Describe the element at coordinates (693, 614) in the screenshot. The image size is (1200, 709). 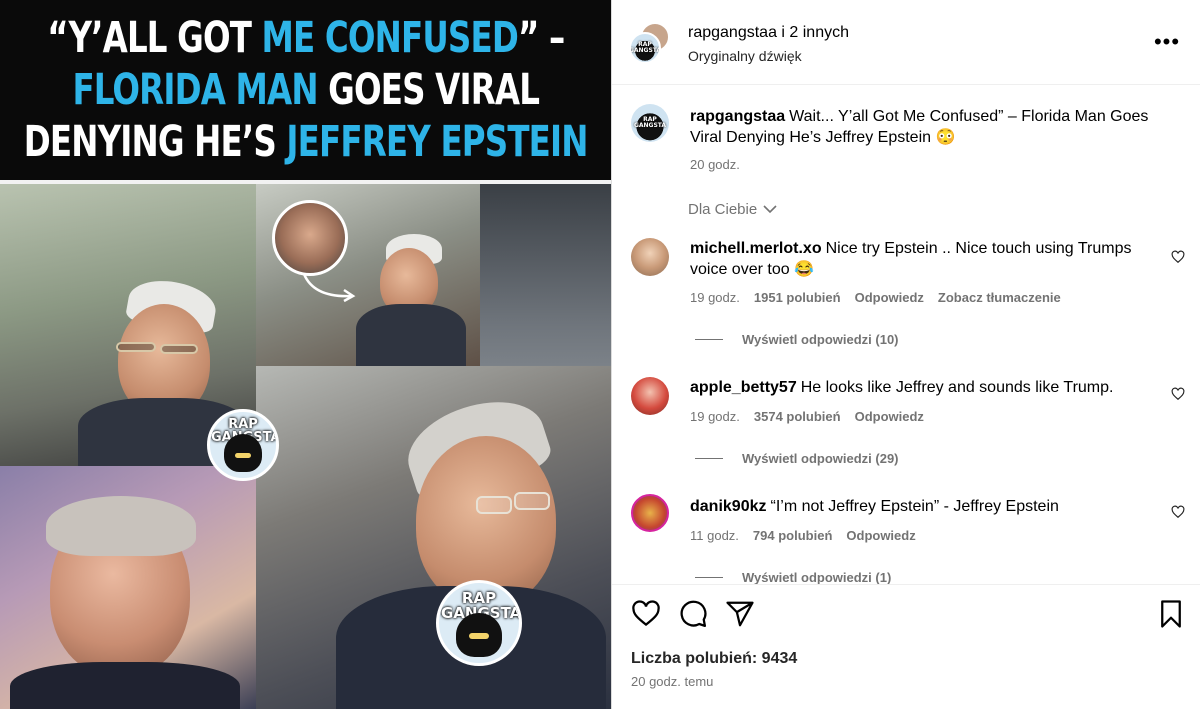
I see `comment-icon` at that location.